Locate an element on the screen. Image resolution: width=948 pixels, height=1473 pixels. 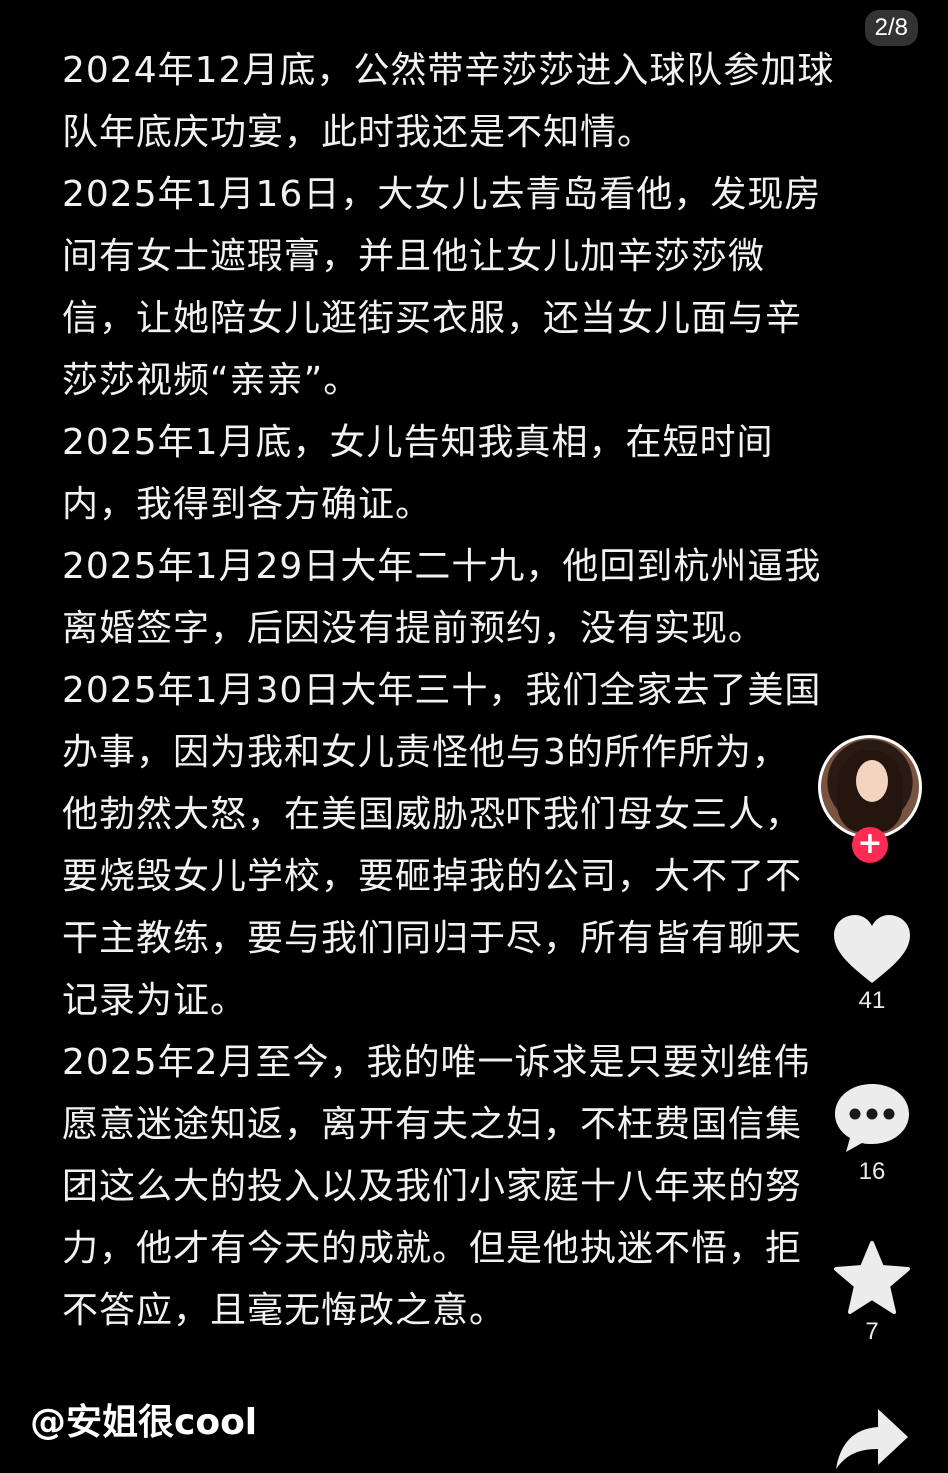
share-button is located at coordinates (872, 1438).